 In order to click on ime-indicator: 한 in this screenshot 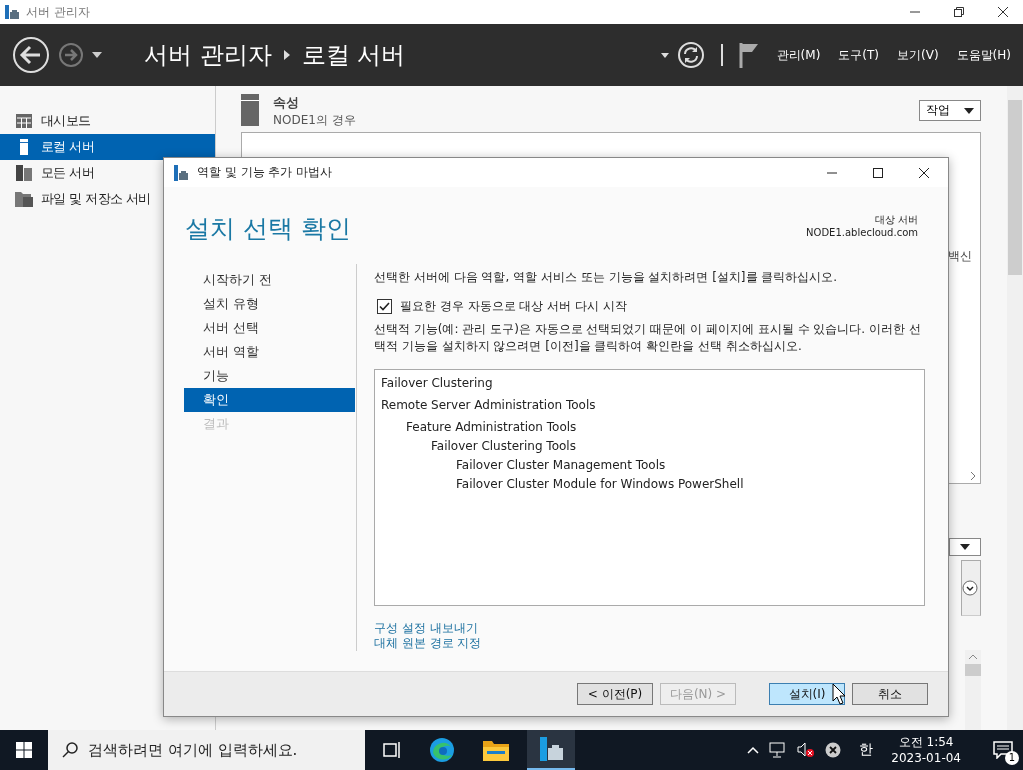, I will do `click(866, 750)`.